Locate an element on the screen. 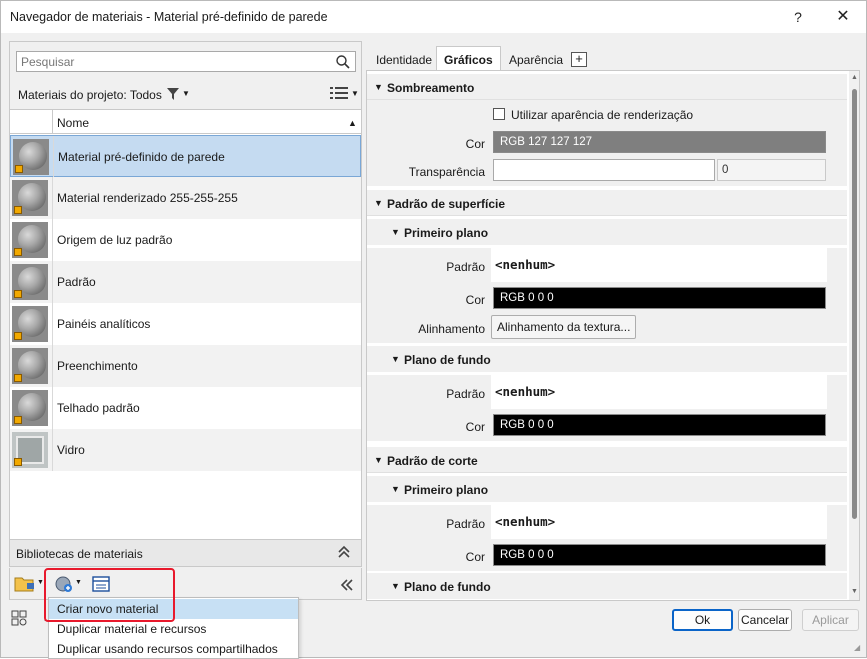 The width and height of the screenshot is (867, 659). tab-appearance: Aparência is located at coordinates (536, 59).